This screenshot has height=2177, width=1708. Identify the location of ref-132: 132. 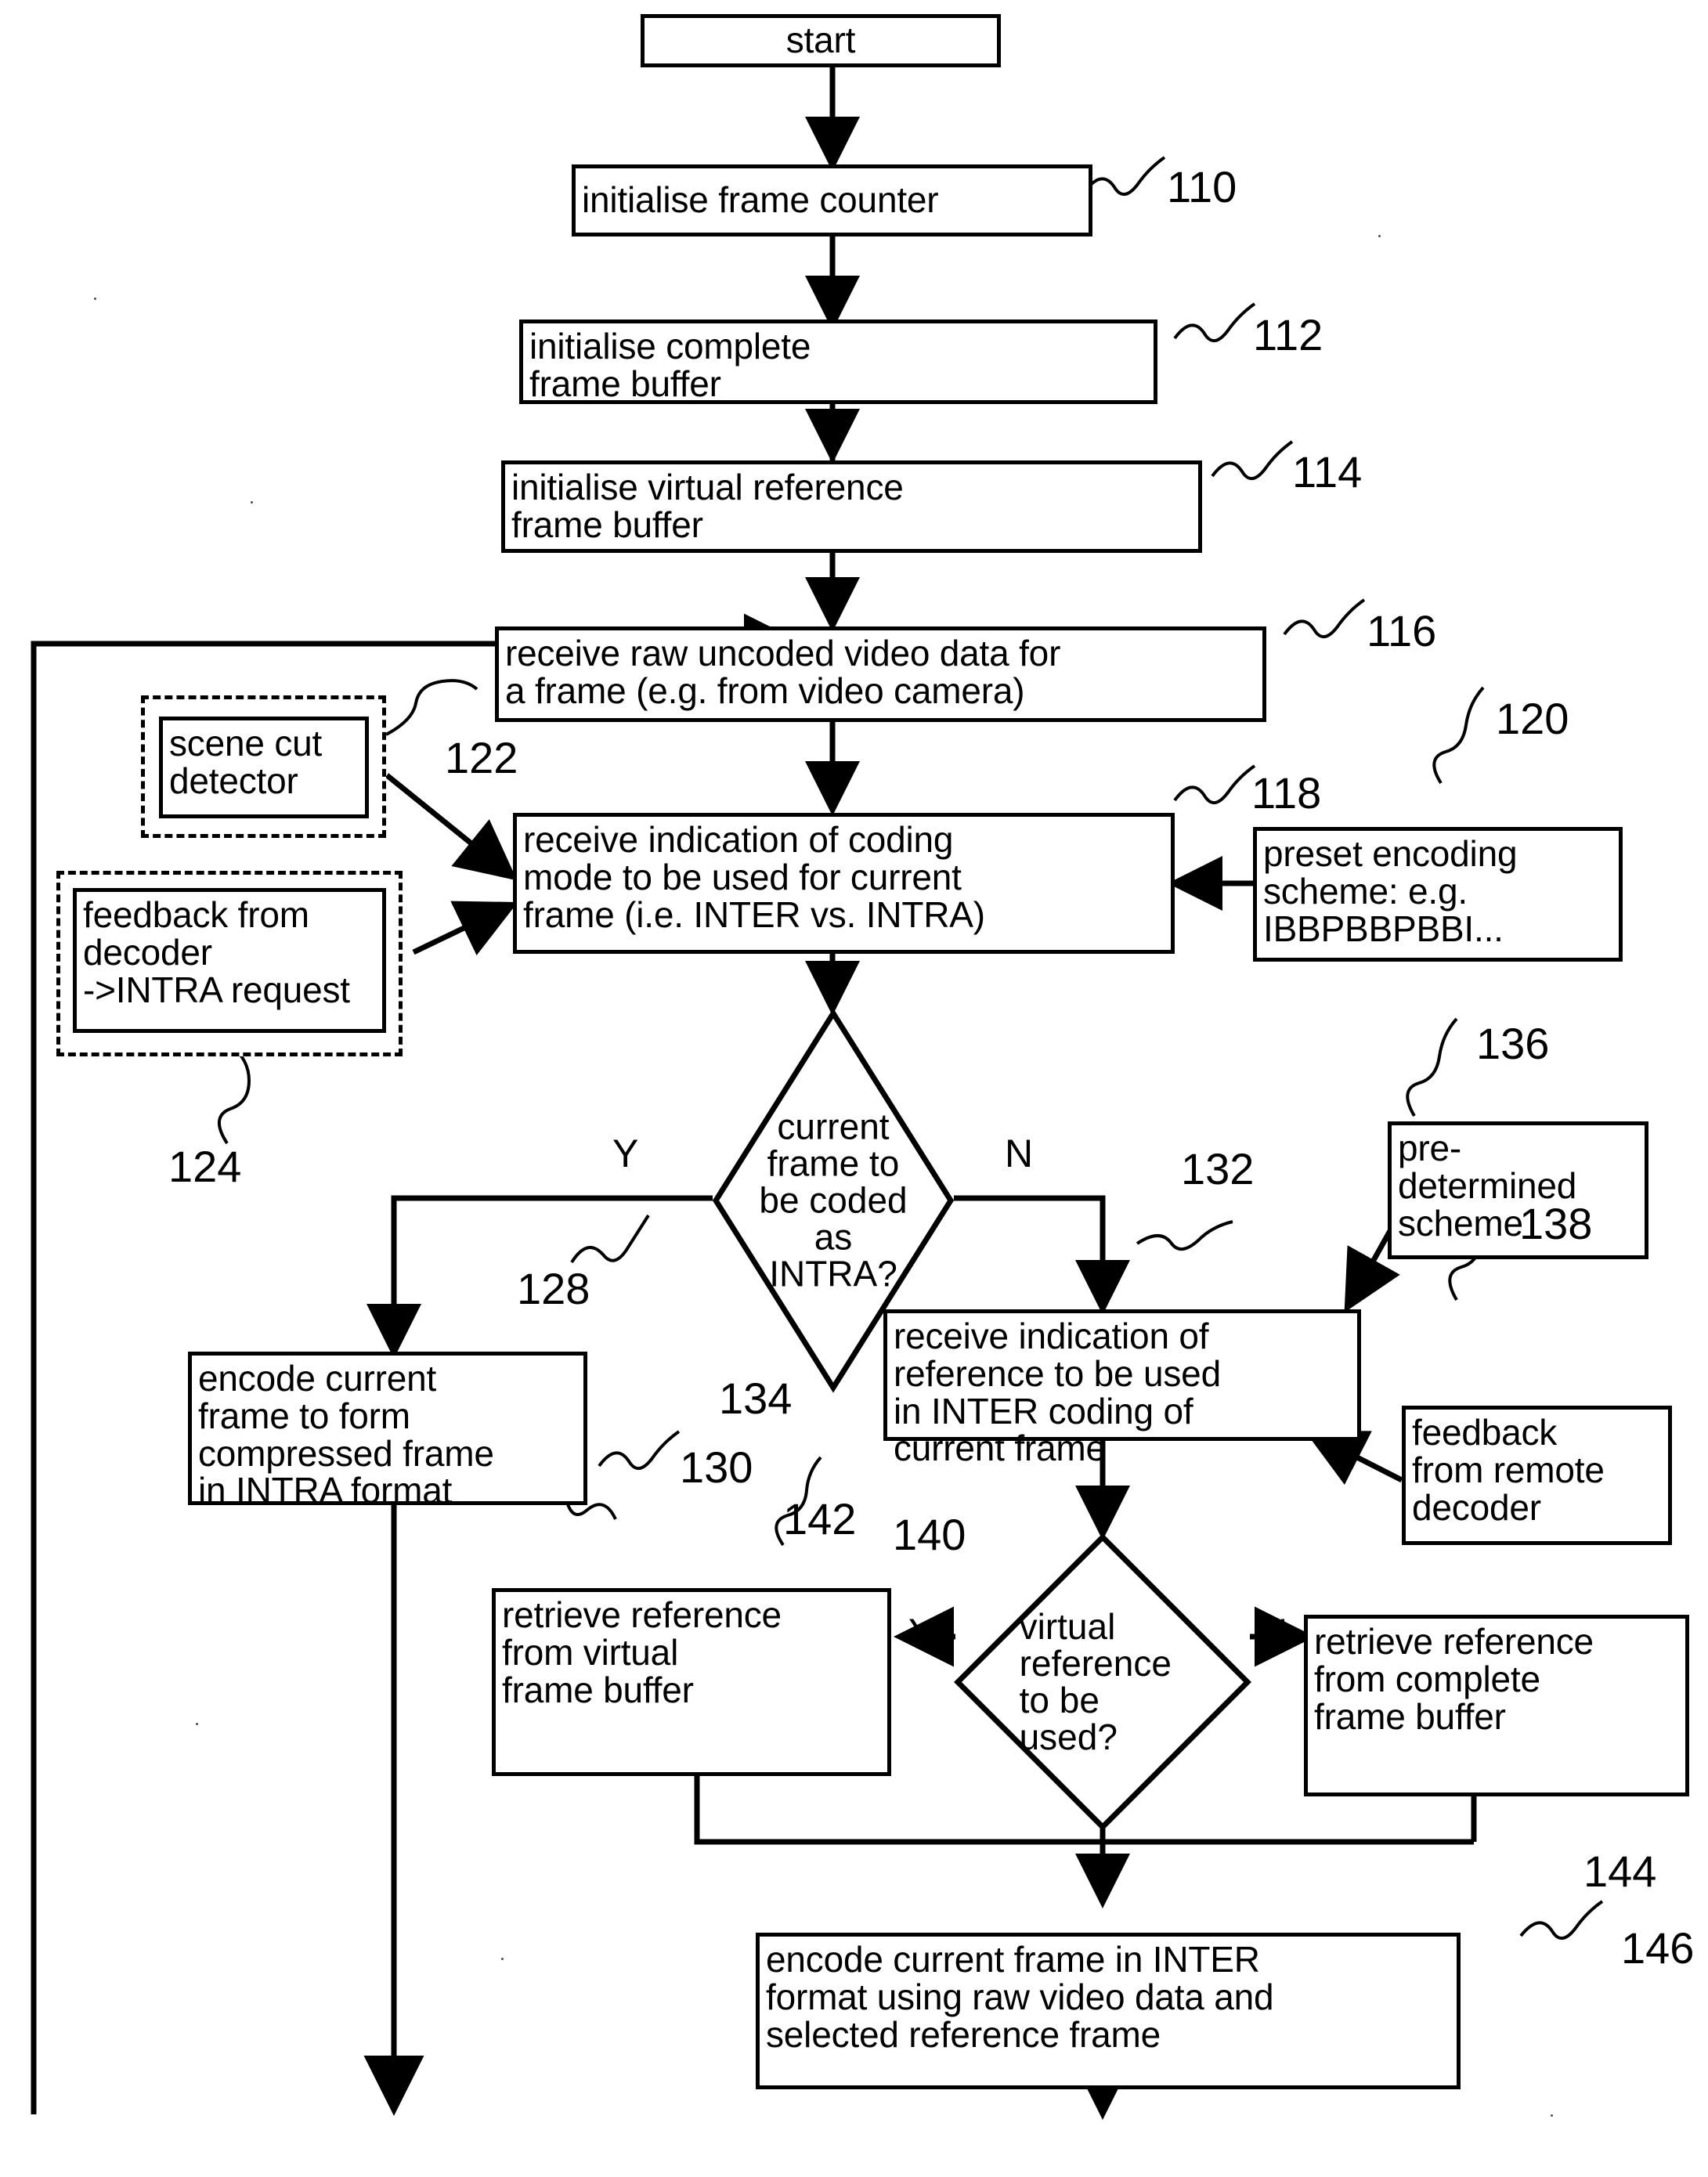
(1218, 1168).